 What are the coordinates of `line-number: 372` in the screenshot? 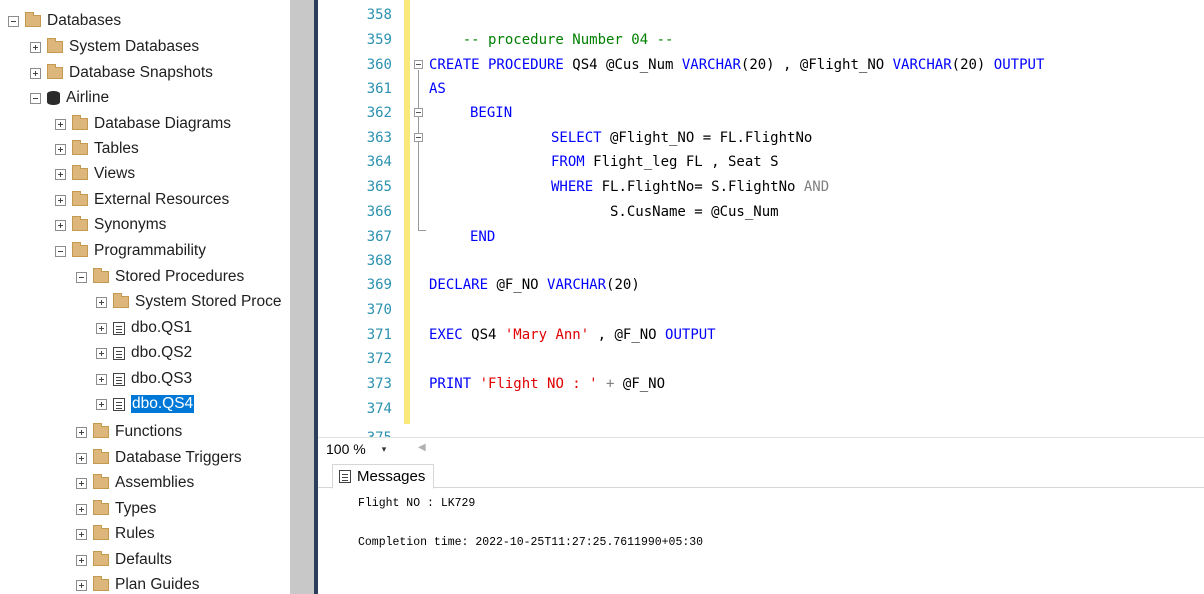 It's located at (379, 359).